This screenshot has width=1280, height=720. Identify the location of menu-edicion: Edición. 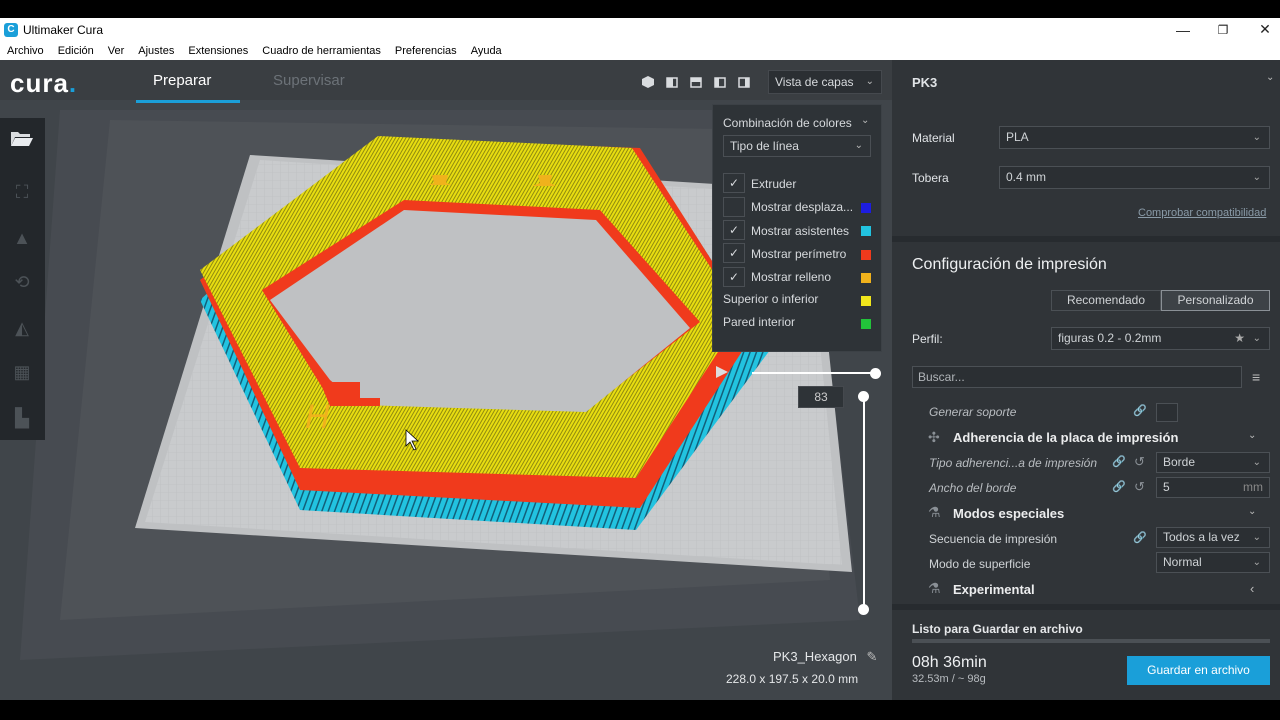
(76, 51).